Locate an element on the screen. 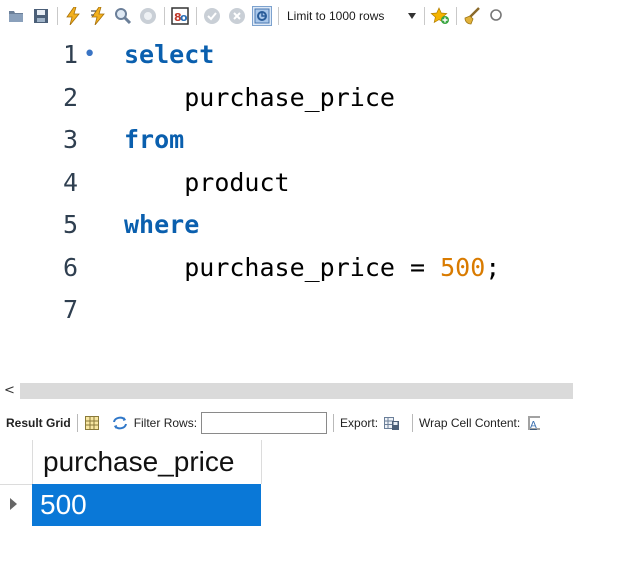 The height and width of the screenshot is (564, 632). row-indicator is located at coordinates (16, 505).